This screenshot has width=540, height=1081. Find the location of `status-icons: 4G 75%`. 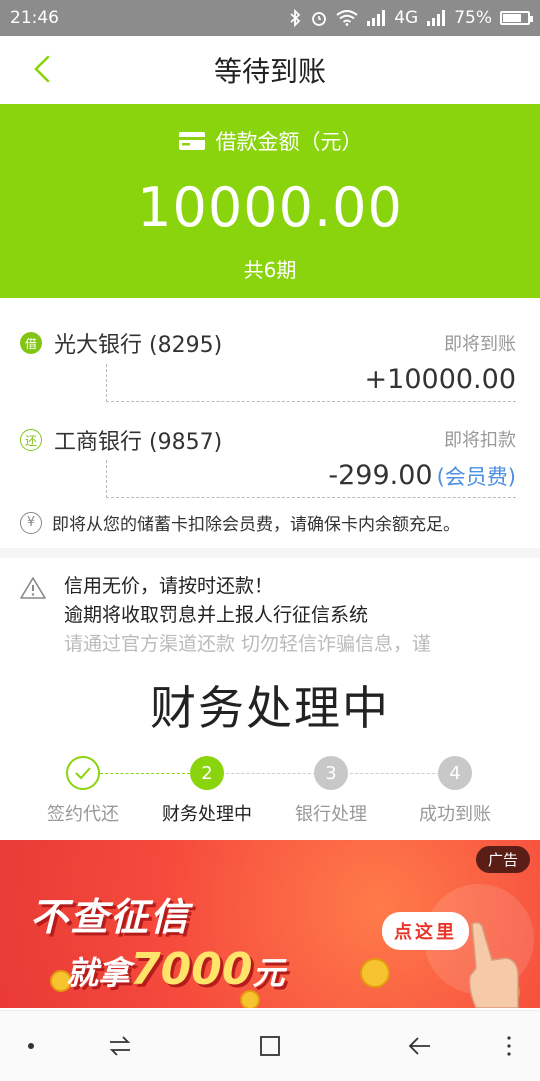

status-icons: 4G 75% is located at coordinates (410, 18).